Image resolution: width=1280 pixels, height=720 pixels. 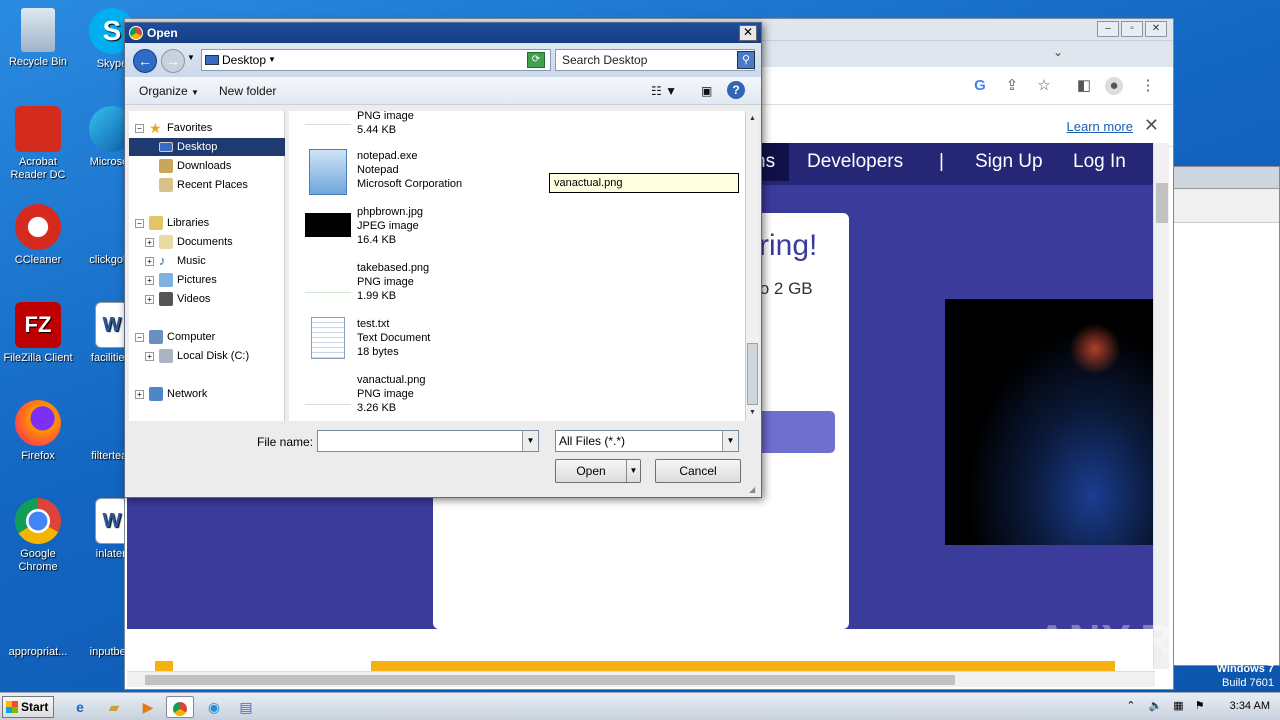 I want to click on edge-taskbar-icon: ◉, so click(x=214, y=707).